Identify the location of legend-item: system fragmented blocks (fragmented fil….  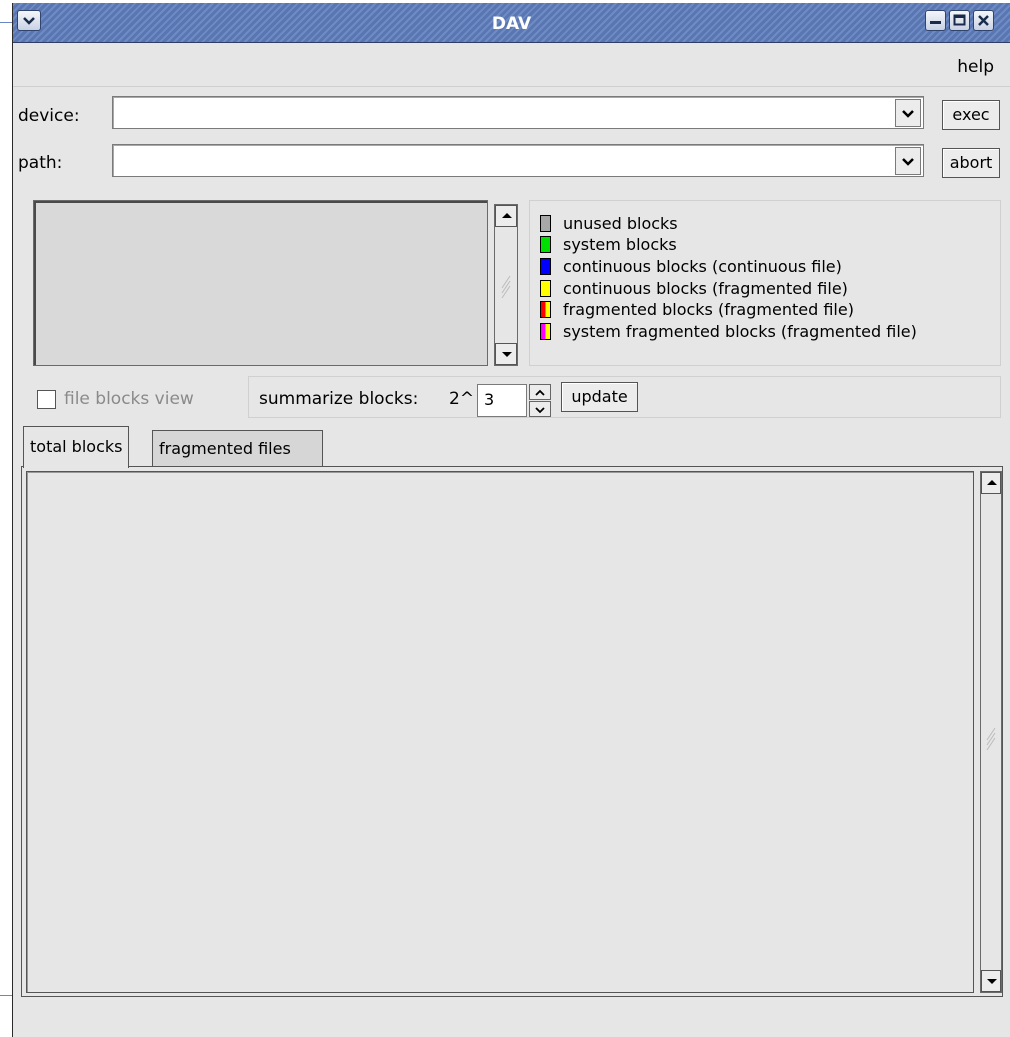
(728, 332).